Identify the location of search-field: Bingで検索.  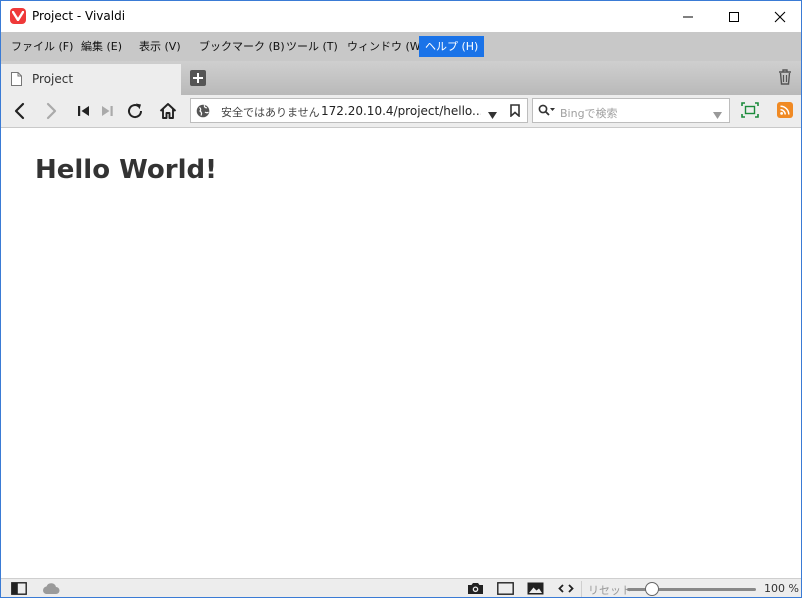
(631, 110).